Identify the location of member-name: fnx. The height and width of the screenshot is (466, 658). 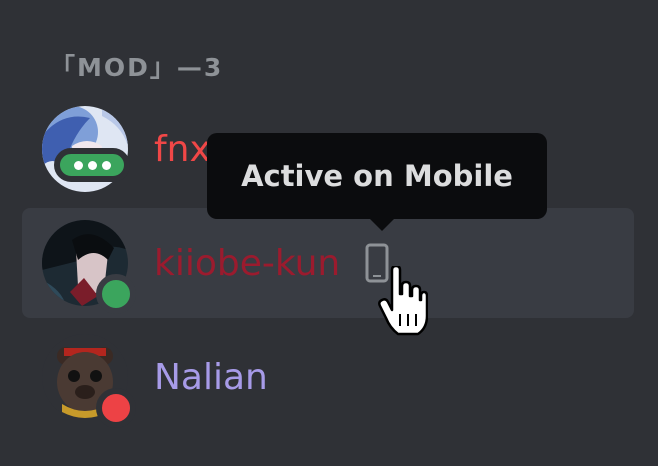
(182, 150).